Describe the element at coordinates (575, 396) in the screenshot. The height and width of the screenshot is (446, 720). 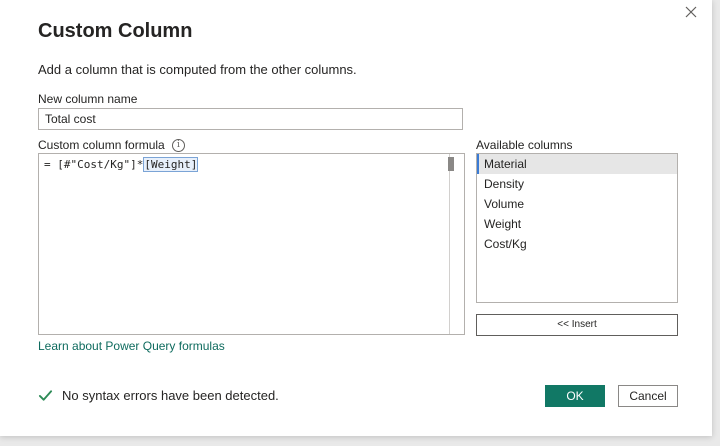
I see `ok-button: OK` at that location.